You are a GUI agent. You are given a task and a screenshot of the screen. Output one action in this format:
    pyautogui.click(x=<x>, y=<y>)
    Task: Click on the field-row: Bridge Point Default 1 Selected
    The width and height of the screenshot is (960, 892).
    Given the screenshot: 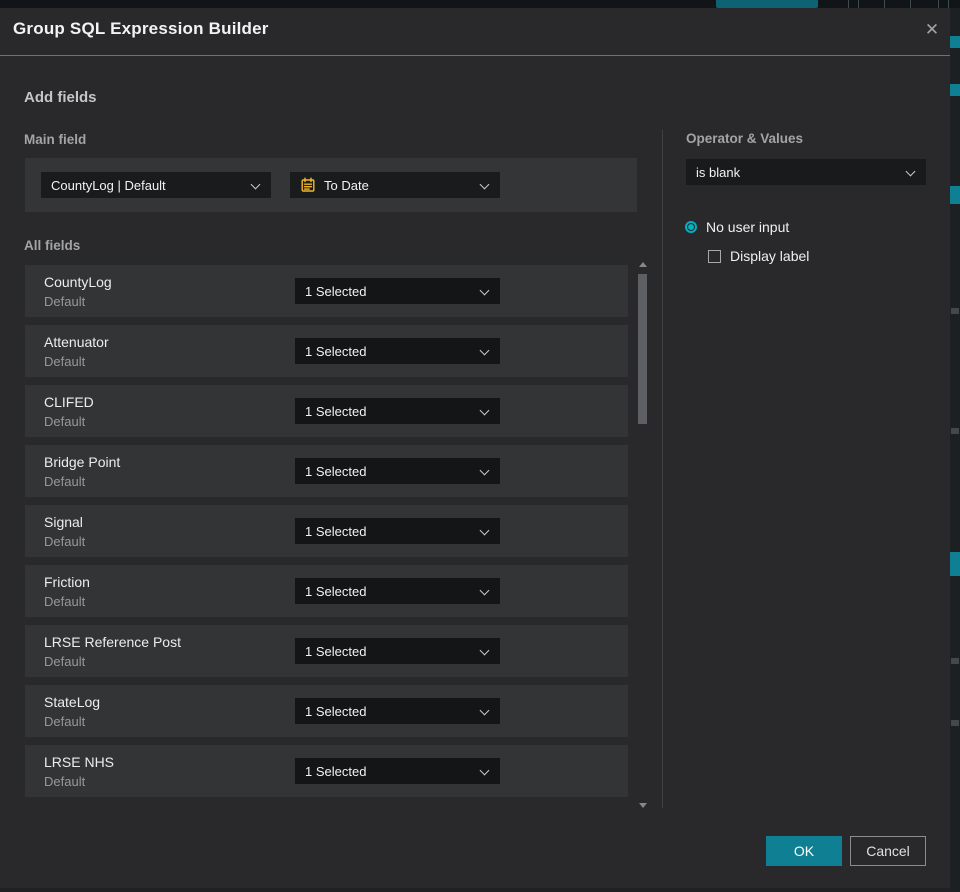 What is the action you would take?
    pyautogui.click(x=326, y=471)
    